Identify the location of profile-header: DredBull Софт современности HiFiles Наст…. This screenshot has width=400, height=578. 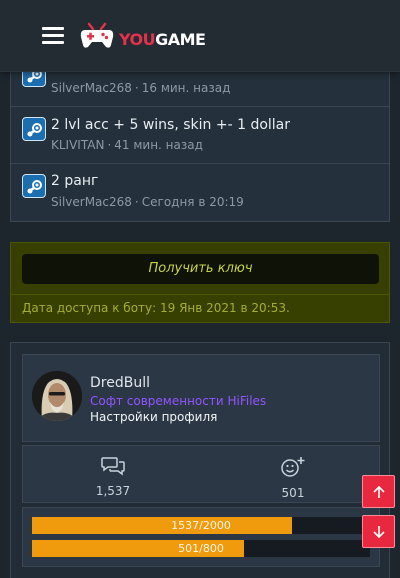
(201, 398).